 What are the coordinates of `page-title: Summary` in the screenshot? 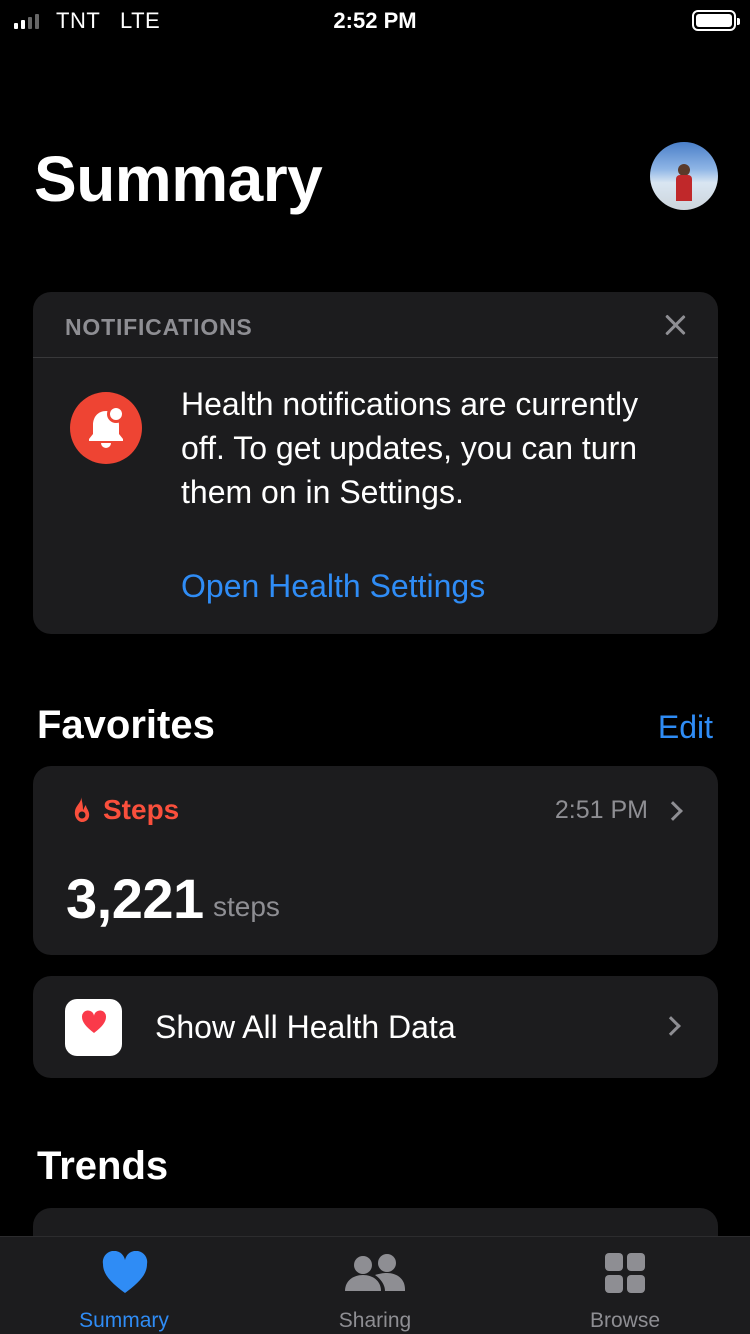 It's located at (178, 179).